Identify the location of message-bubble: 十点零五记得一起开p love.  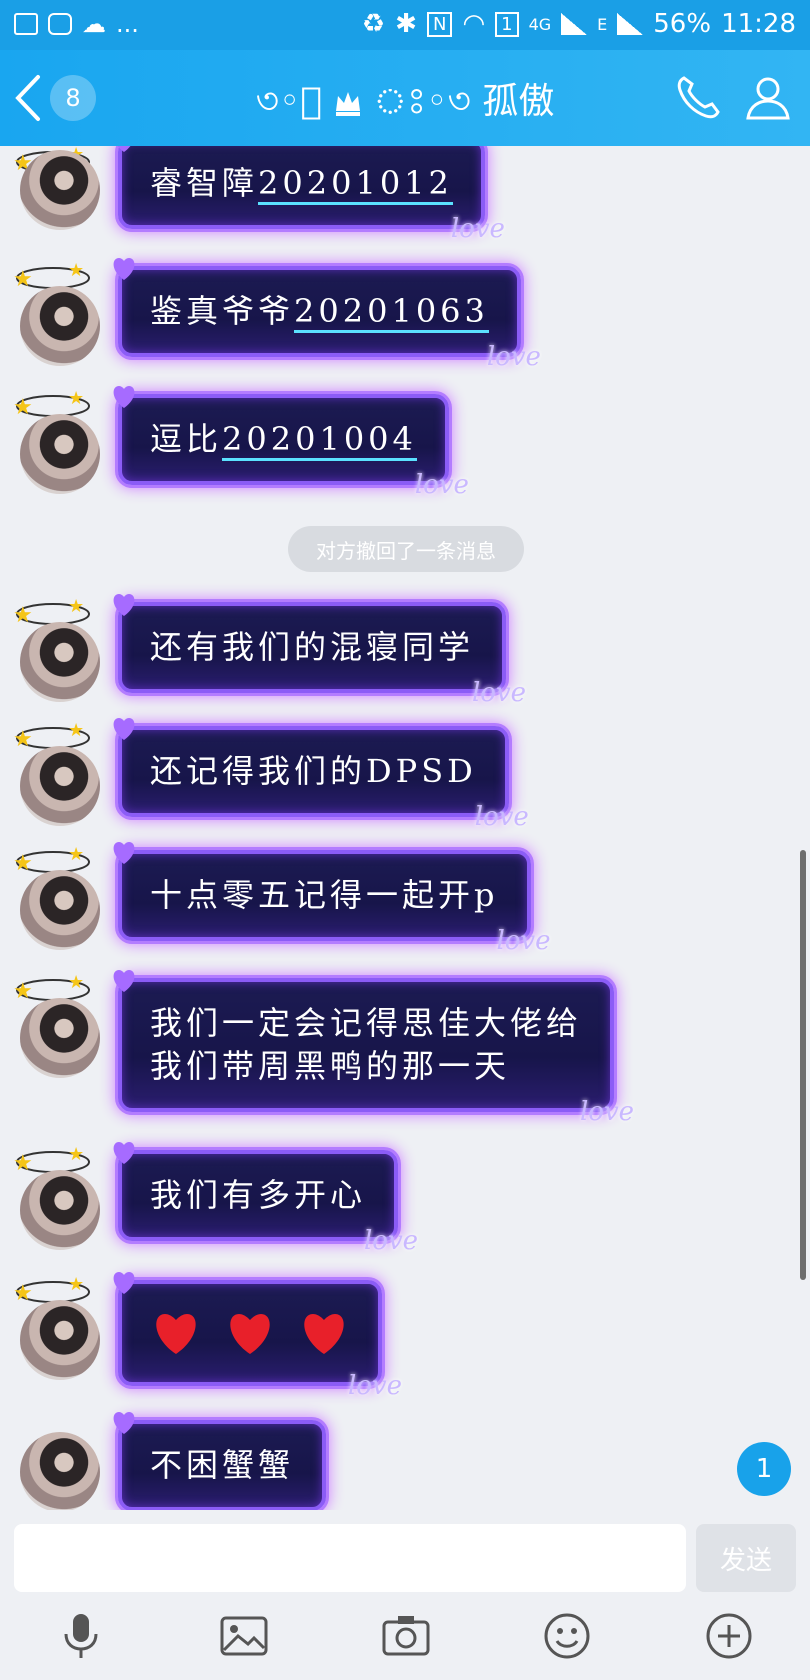
(332, 899).